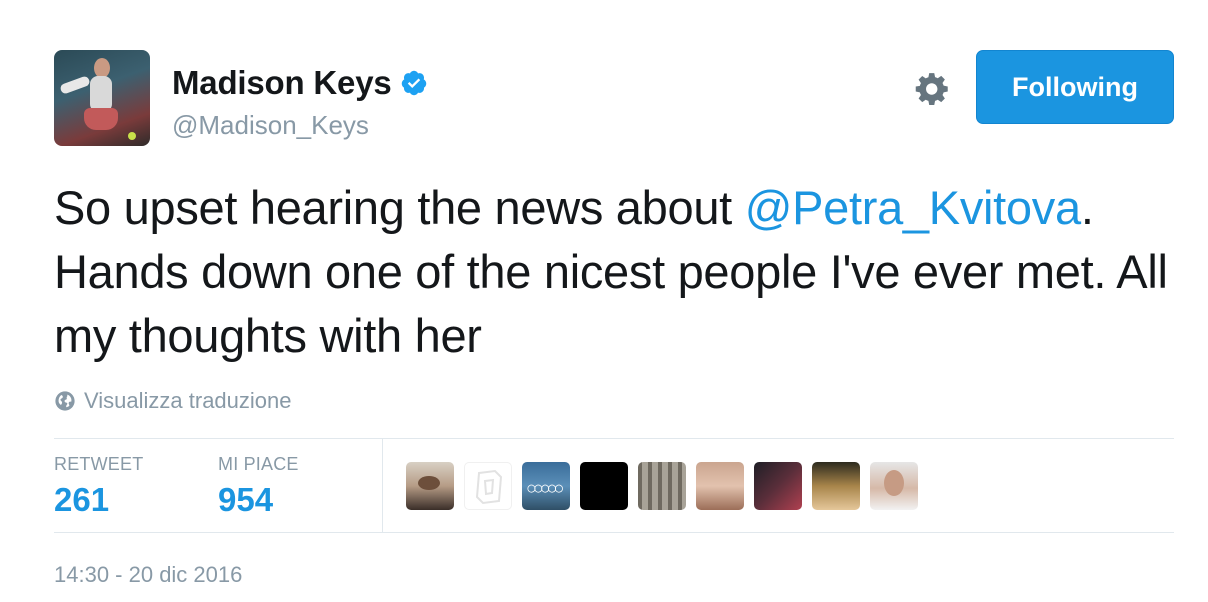  I want to click on following-button: Following, so click(1075, 87).